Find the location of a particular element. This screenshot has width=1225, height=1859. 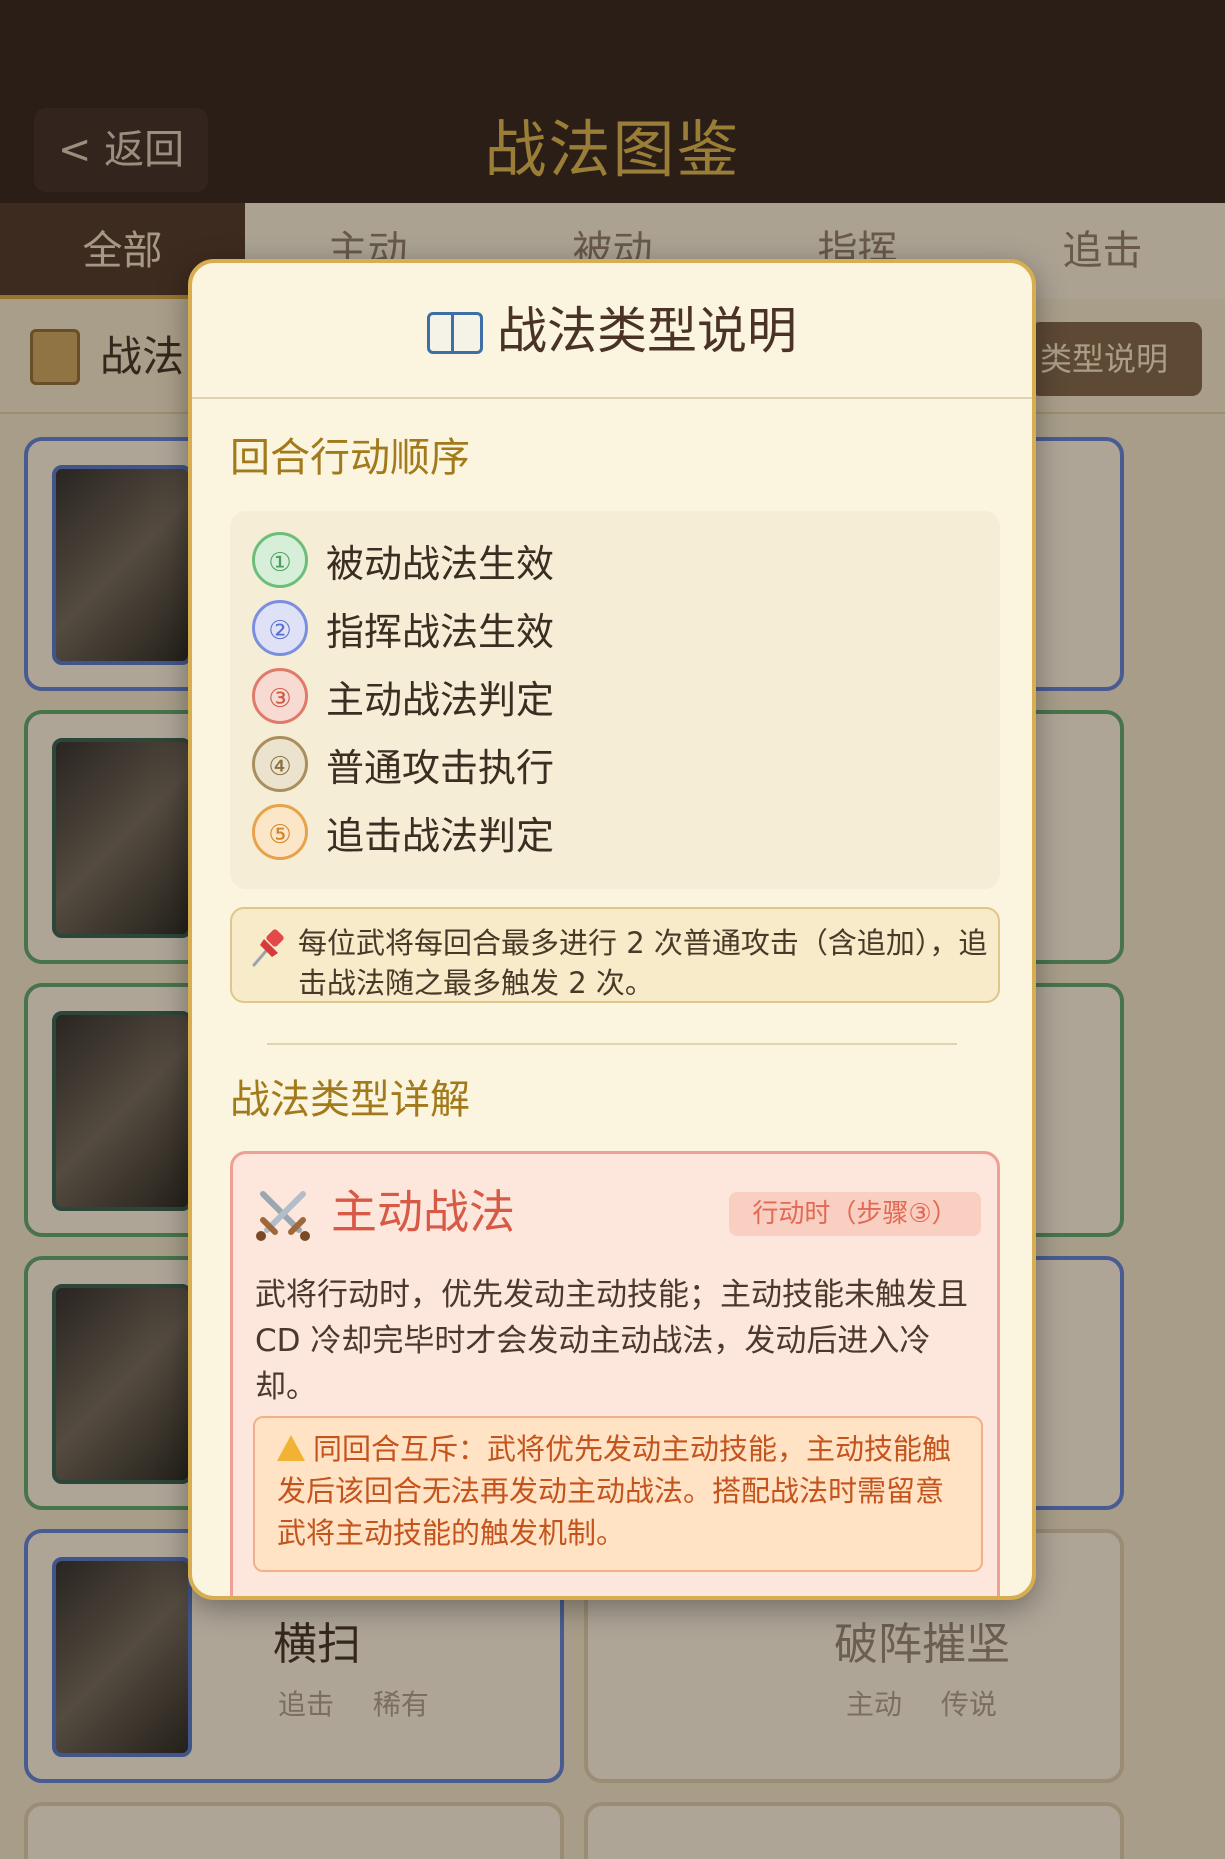

note-text: 每位武将每回合最多进行 2 次普通攻击（含追加），追击战法随之最多触发 2 次。 is located at coordinates (643, 963).